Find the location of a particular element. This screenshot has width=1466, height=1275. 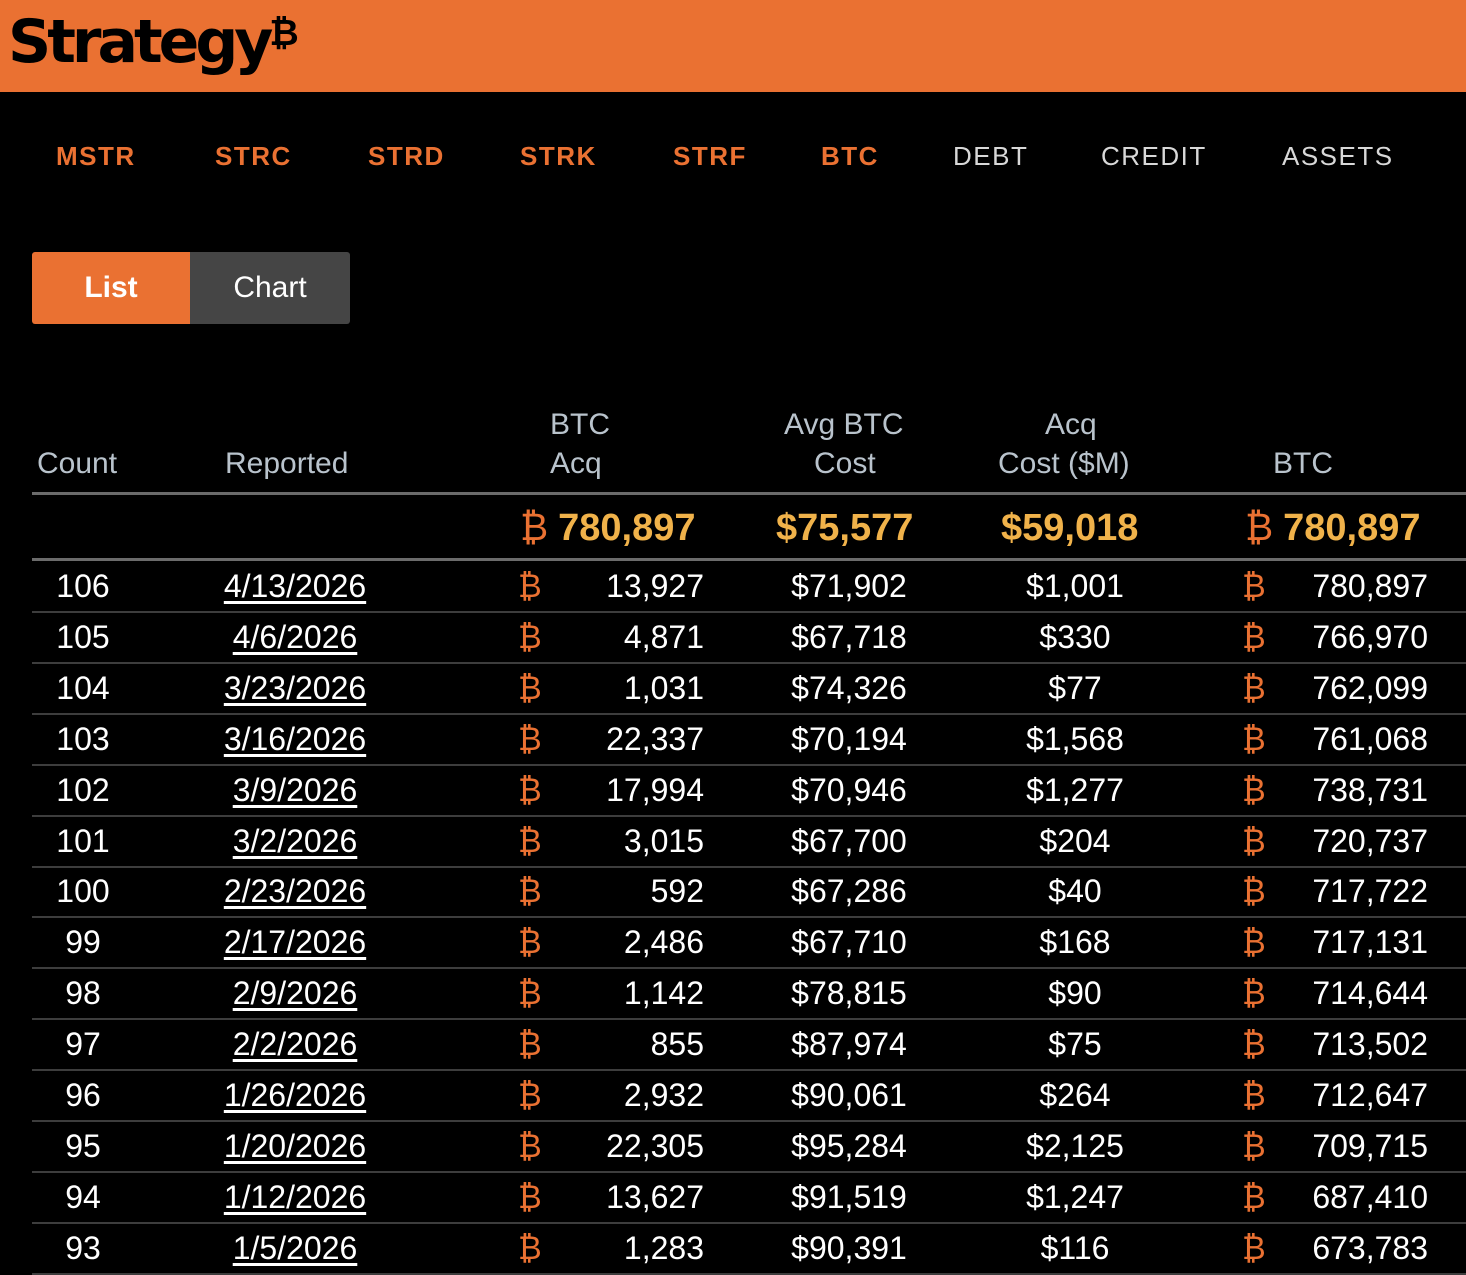

row-reported-date-link: 2/23/2026 is located at coordinates (295, 891).